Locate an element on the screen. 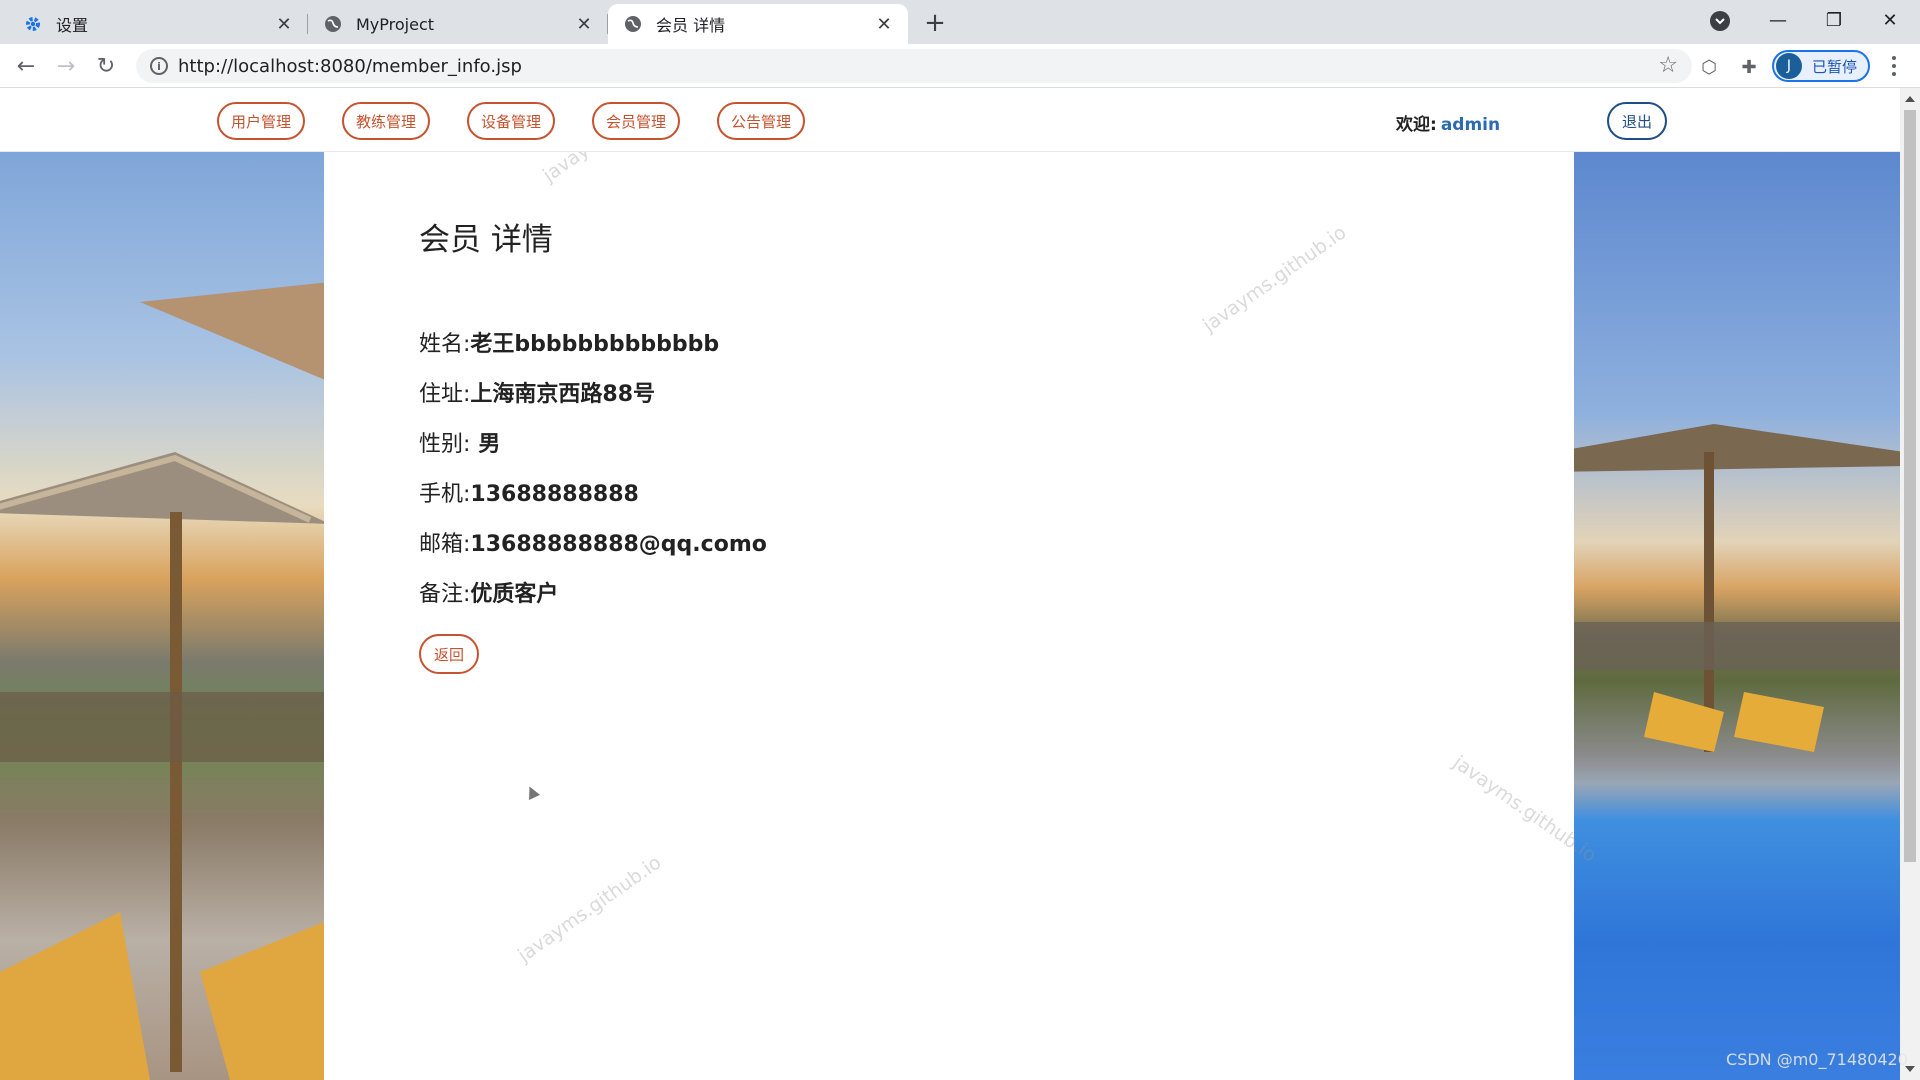 This screenshot has width=1920, height=1080. tab-myproject: MyProject ✕ is located at coordinates (458, 24).